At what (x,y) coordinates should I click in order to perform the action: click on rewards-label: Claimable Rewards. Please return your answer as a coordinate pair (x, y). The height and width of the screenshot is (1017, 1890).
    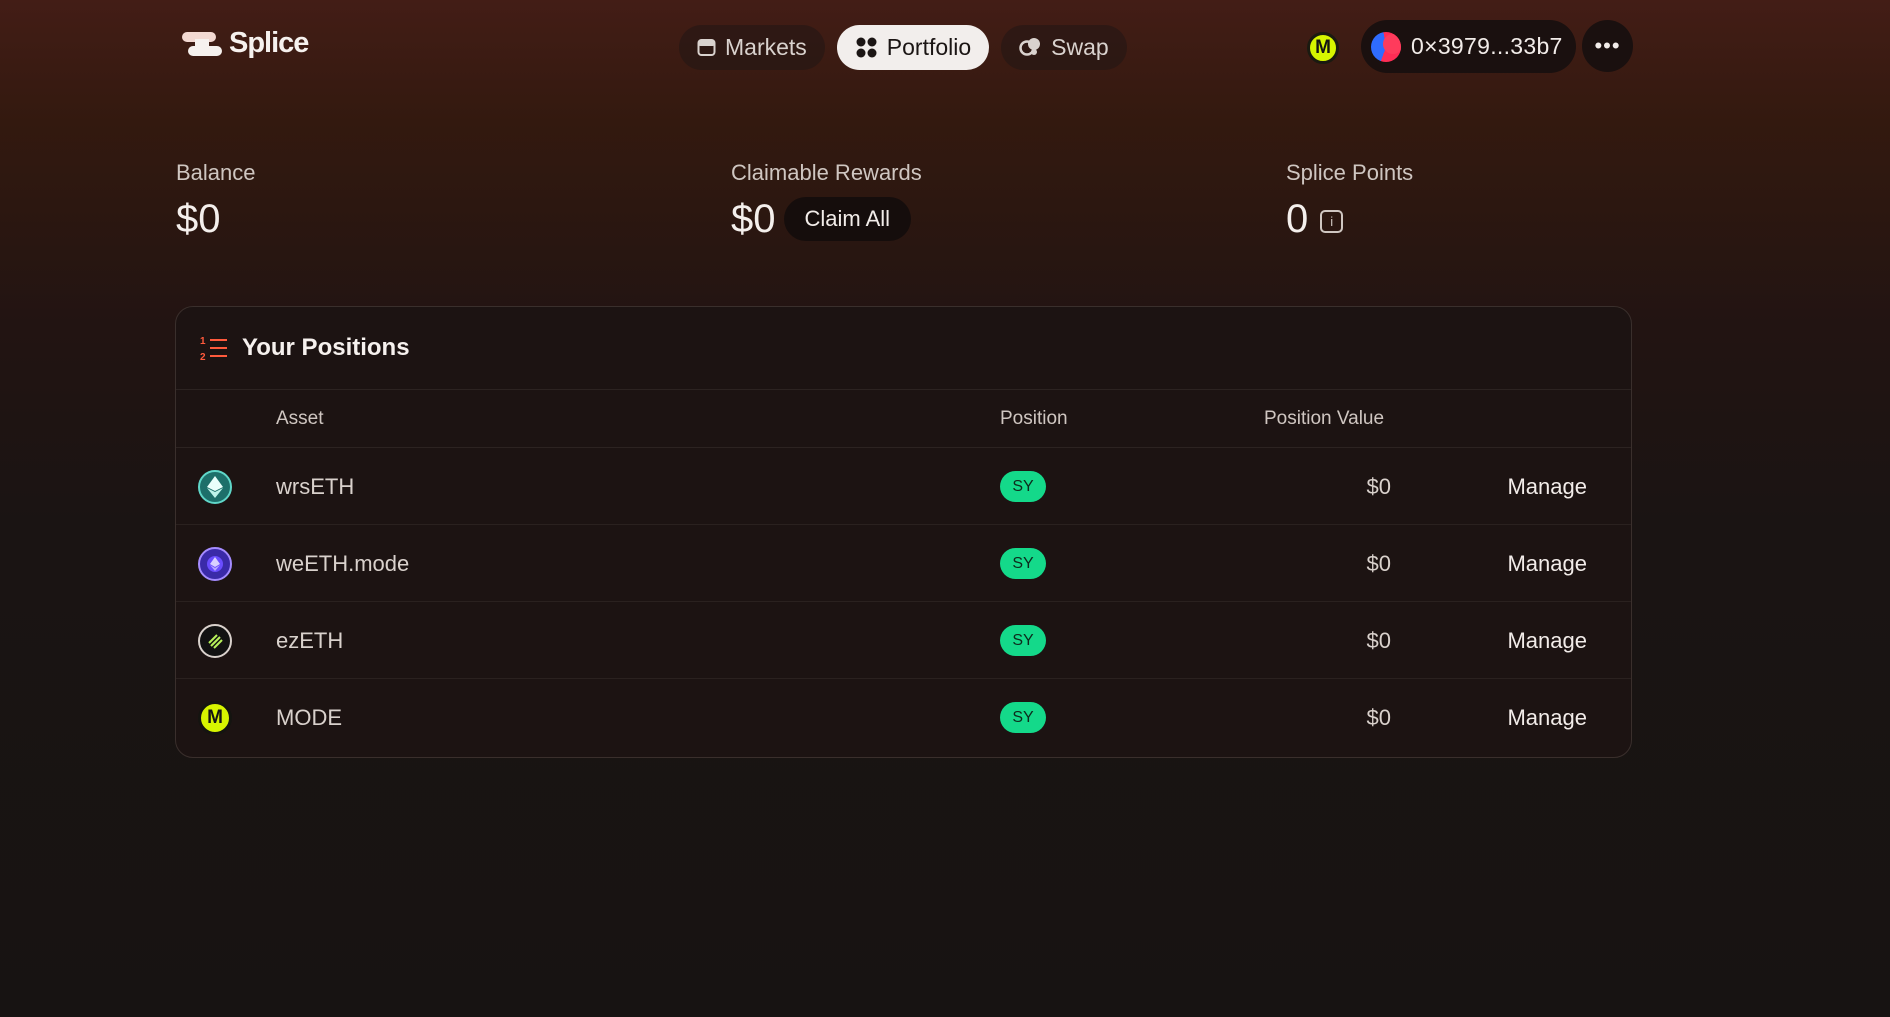
    Looking at the image, I should click on (826, 172).